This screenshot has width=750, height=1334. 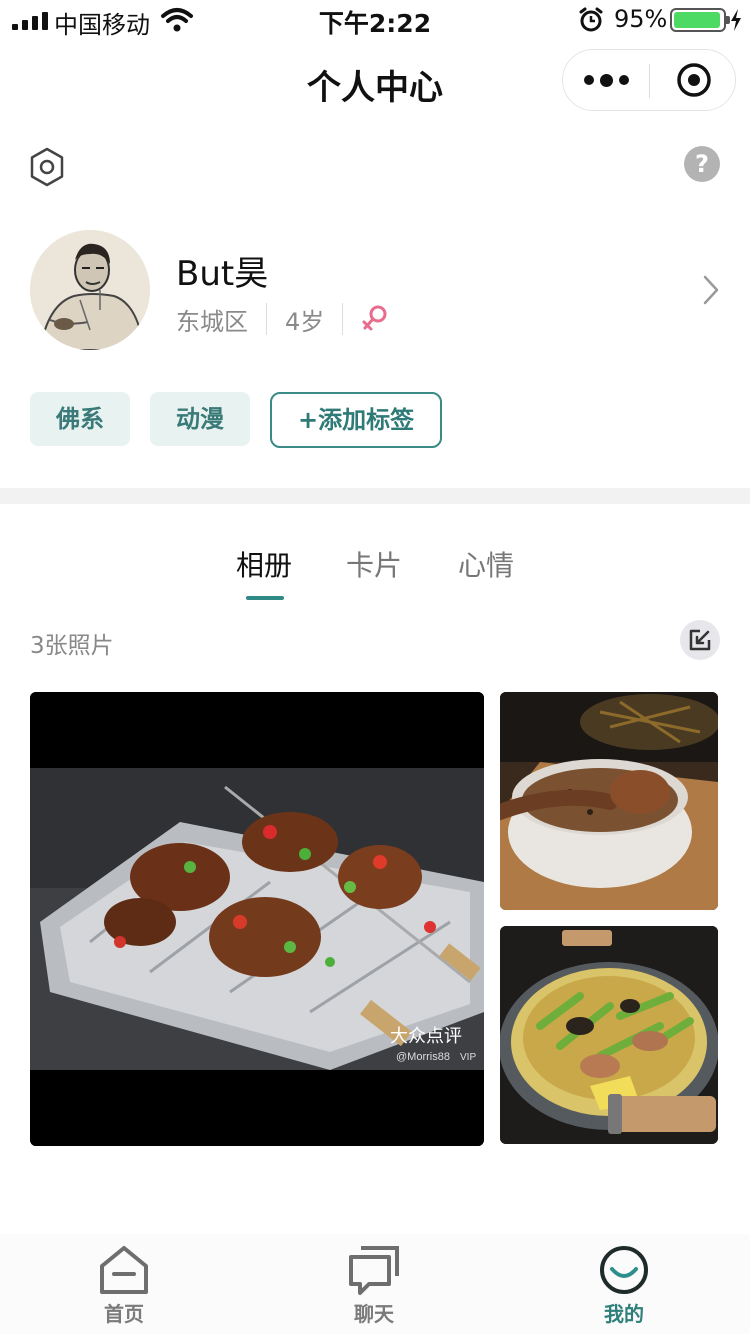 What do you see at coordinates (591, 19) in the screenshot?
I see `alarm-icon` at bounding box center [591, 19].